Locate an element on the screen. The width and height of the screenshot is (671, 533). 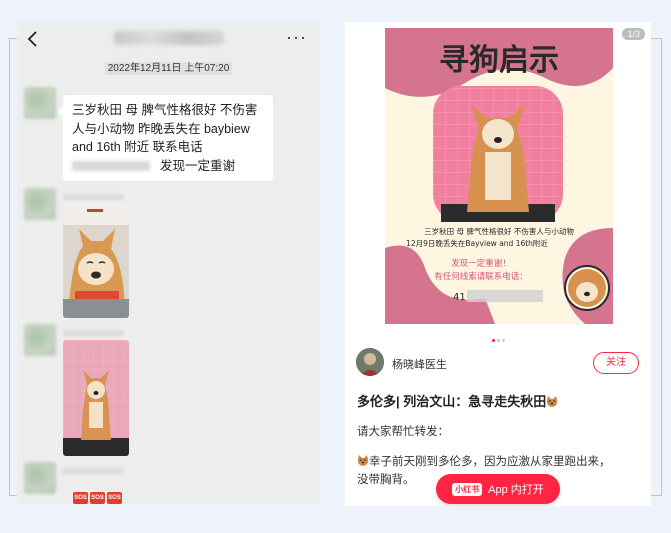
phone-number-blurred is located at coordinates (111, 166).